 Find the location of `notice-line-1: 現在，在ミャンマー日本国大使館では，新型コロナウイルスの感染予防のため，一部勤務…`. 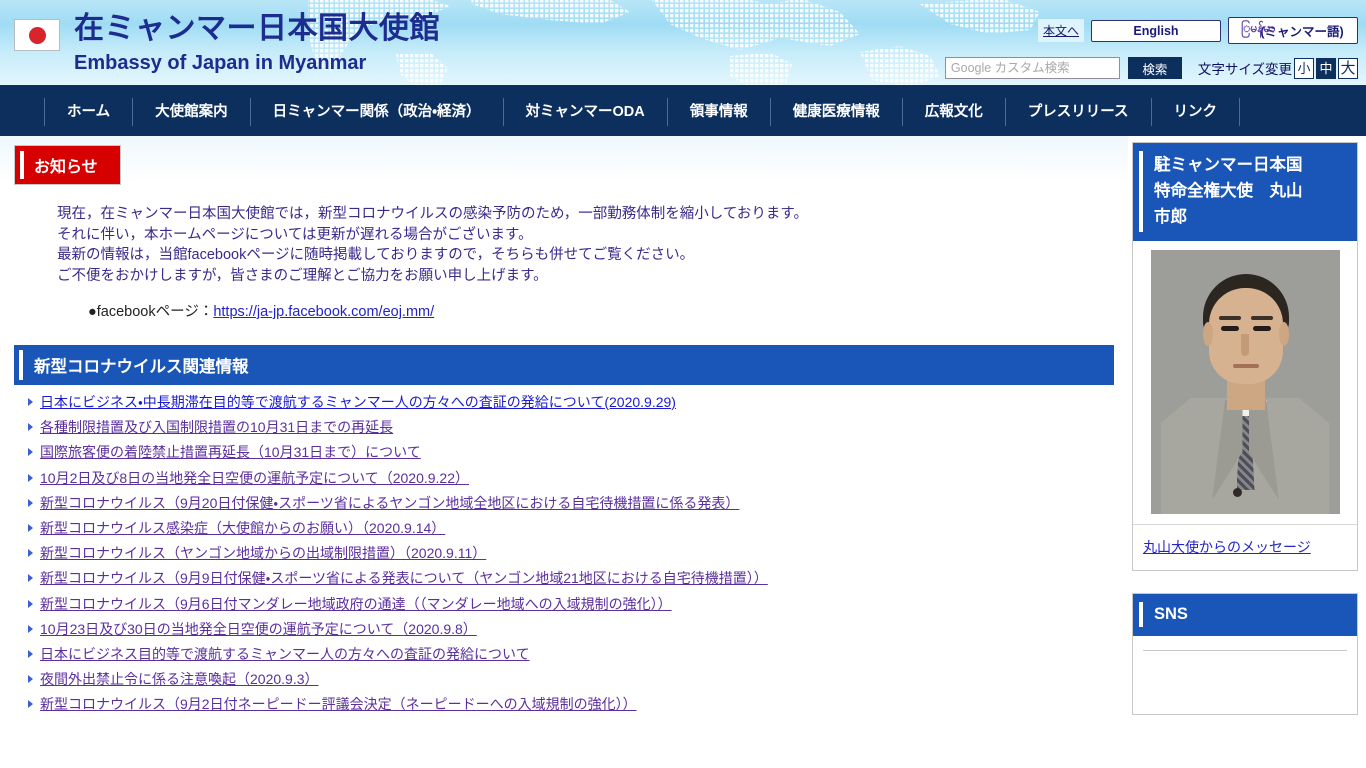

notice-line-1: 現在，在ミャンマー日本国大使館では，新型コロナウイルスの感染予防のため，一部勤務… is located at coordinates (432, 214).